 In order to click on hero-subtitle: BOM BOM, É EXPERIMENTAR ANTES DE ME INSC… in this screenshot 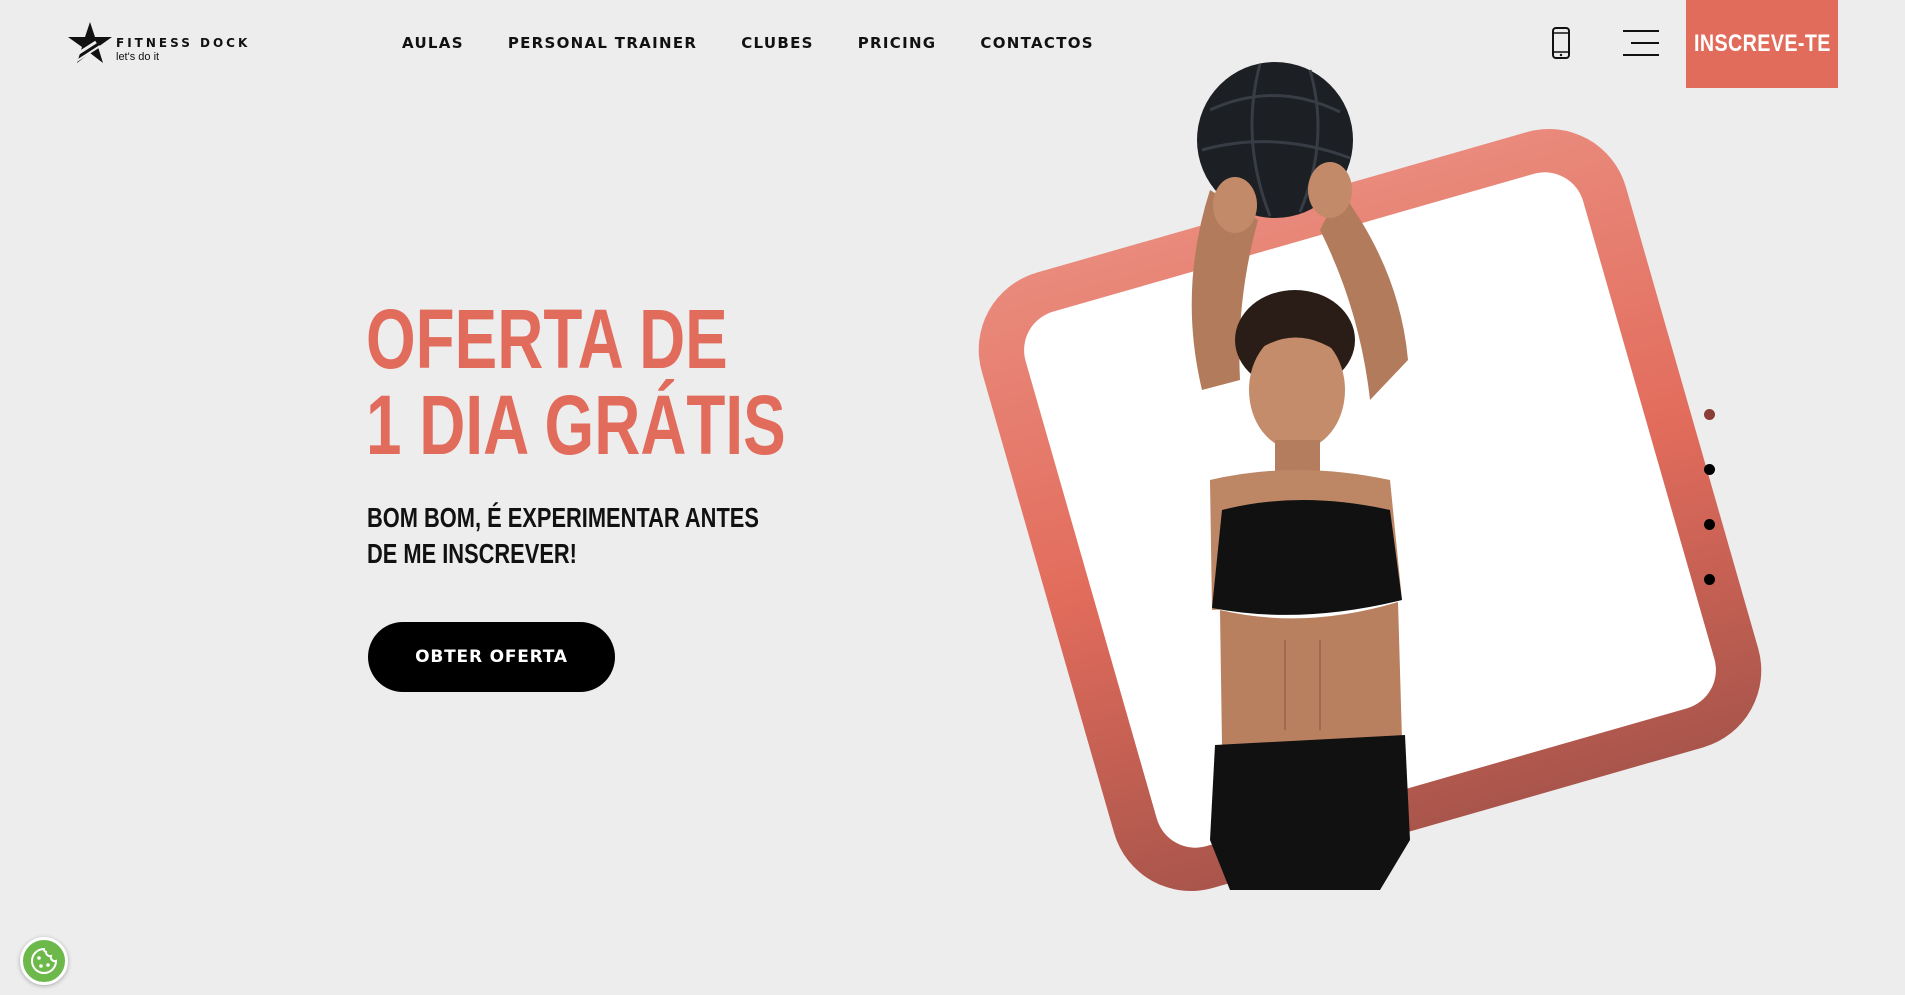, I will do `click(563, 536)`.